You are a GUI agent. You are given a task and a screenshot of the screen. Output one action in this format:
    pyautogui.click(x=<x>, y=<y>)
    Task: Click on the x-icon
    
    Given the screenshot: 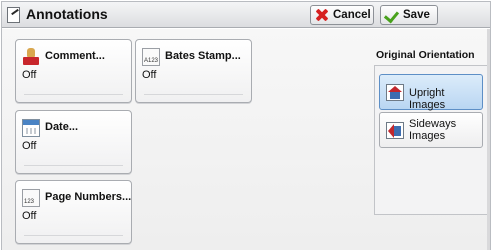 What is the action you would take?
    pyautogui.click(x=322, y=15)
    